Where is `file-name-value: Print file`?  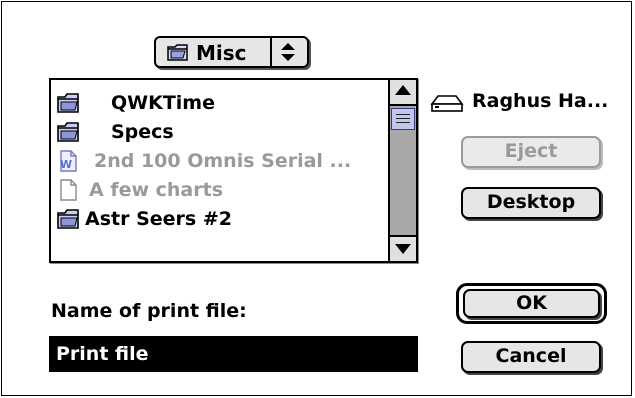
file-name-value: Print file is located at coordinates (102, 354).